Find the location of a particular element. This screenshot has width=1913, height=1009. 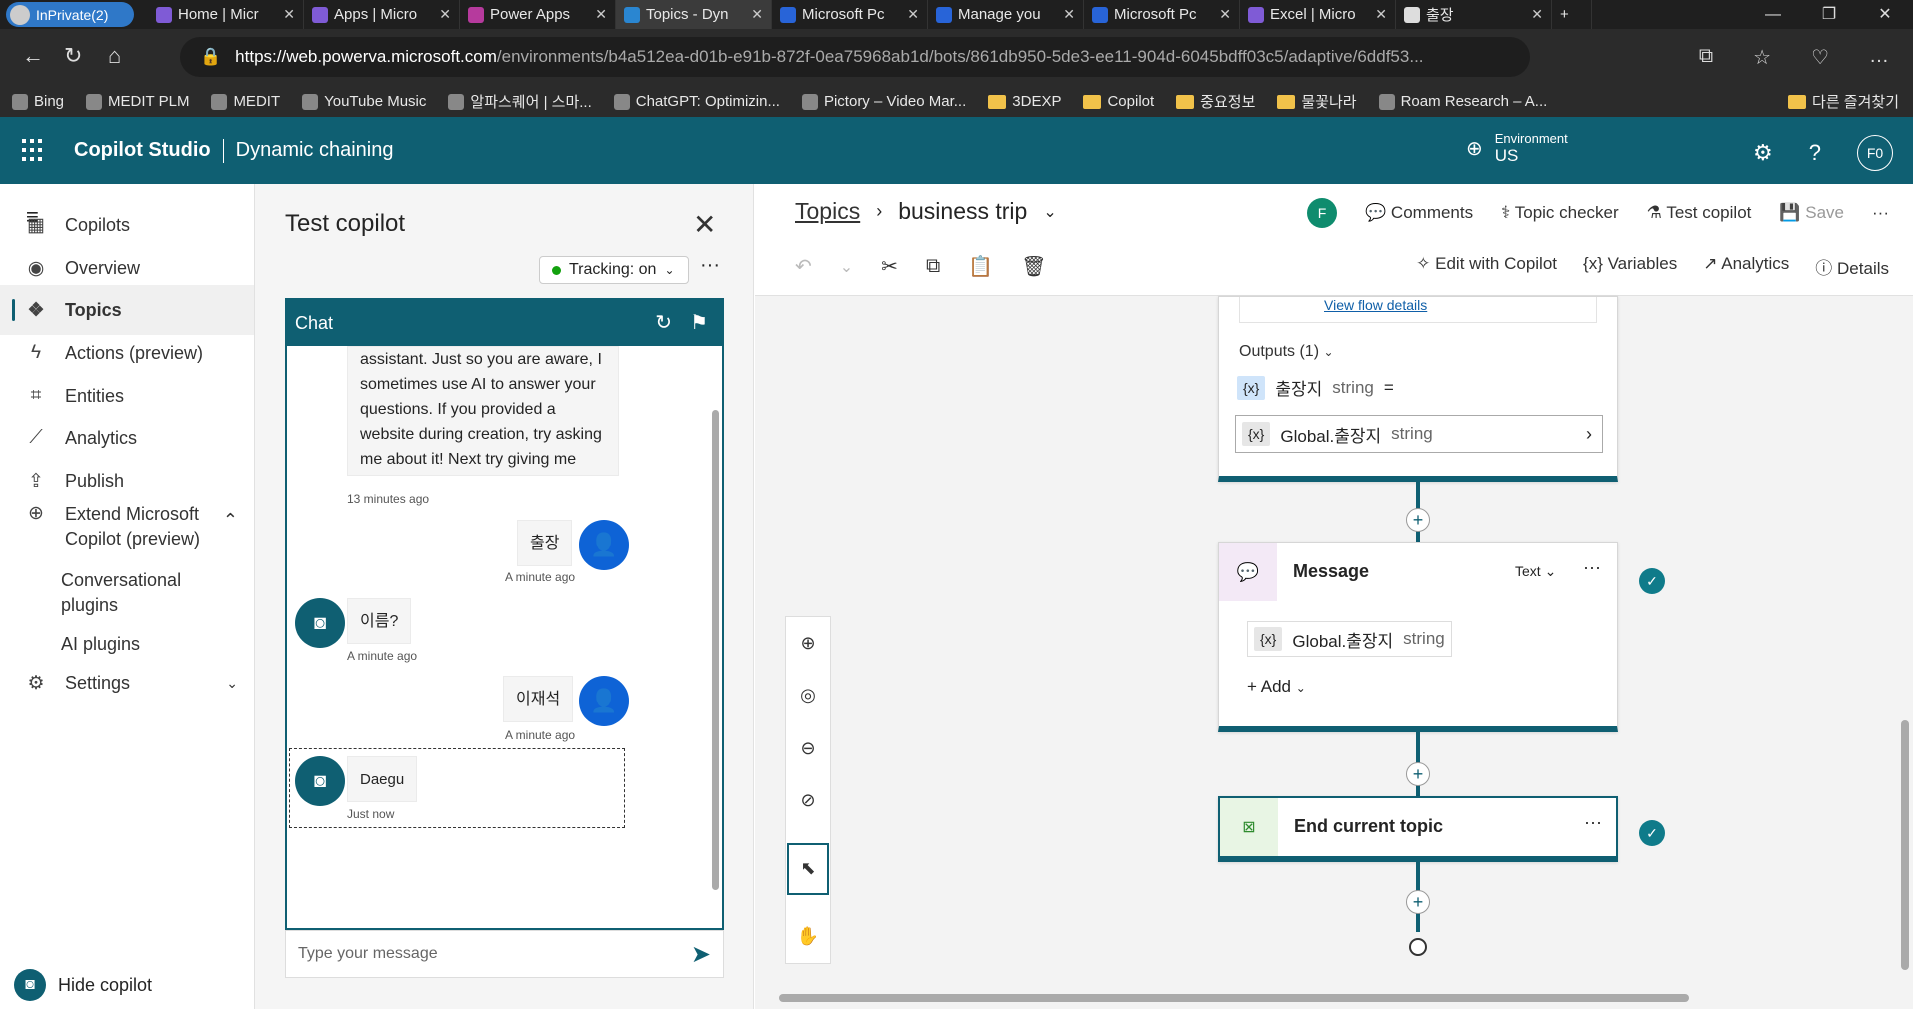

other-favorites: 다른 즐겨찾기 is located at coordinates (1843, 101).